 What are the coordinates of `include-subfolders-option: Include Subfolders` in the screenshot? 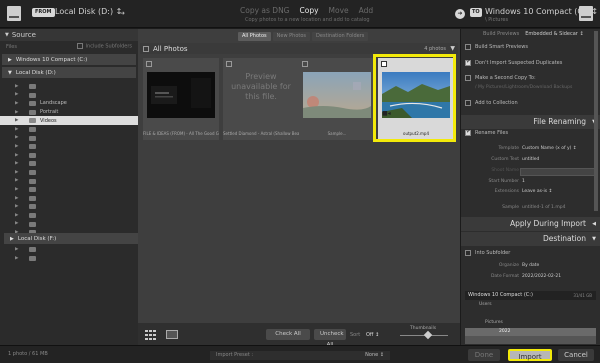 It's located at (104, 46).